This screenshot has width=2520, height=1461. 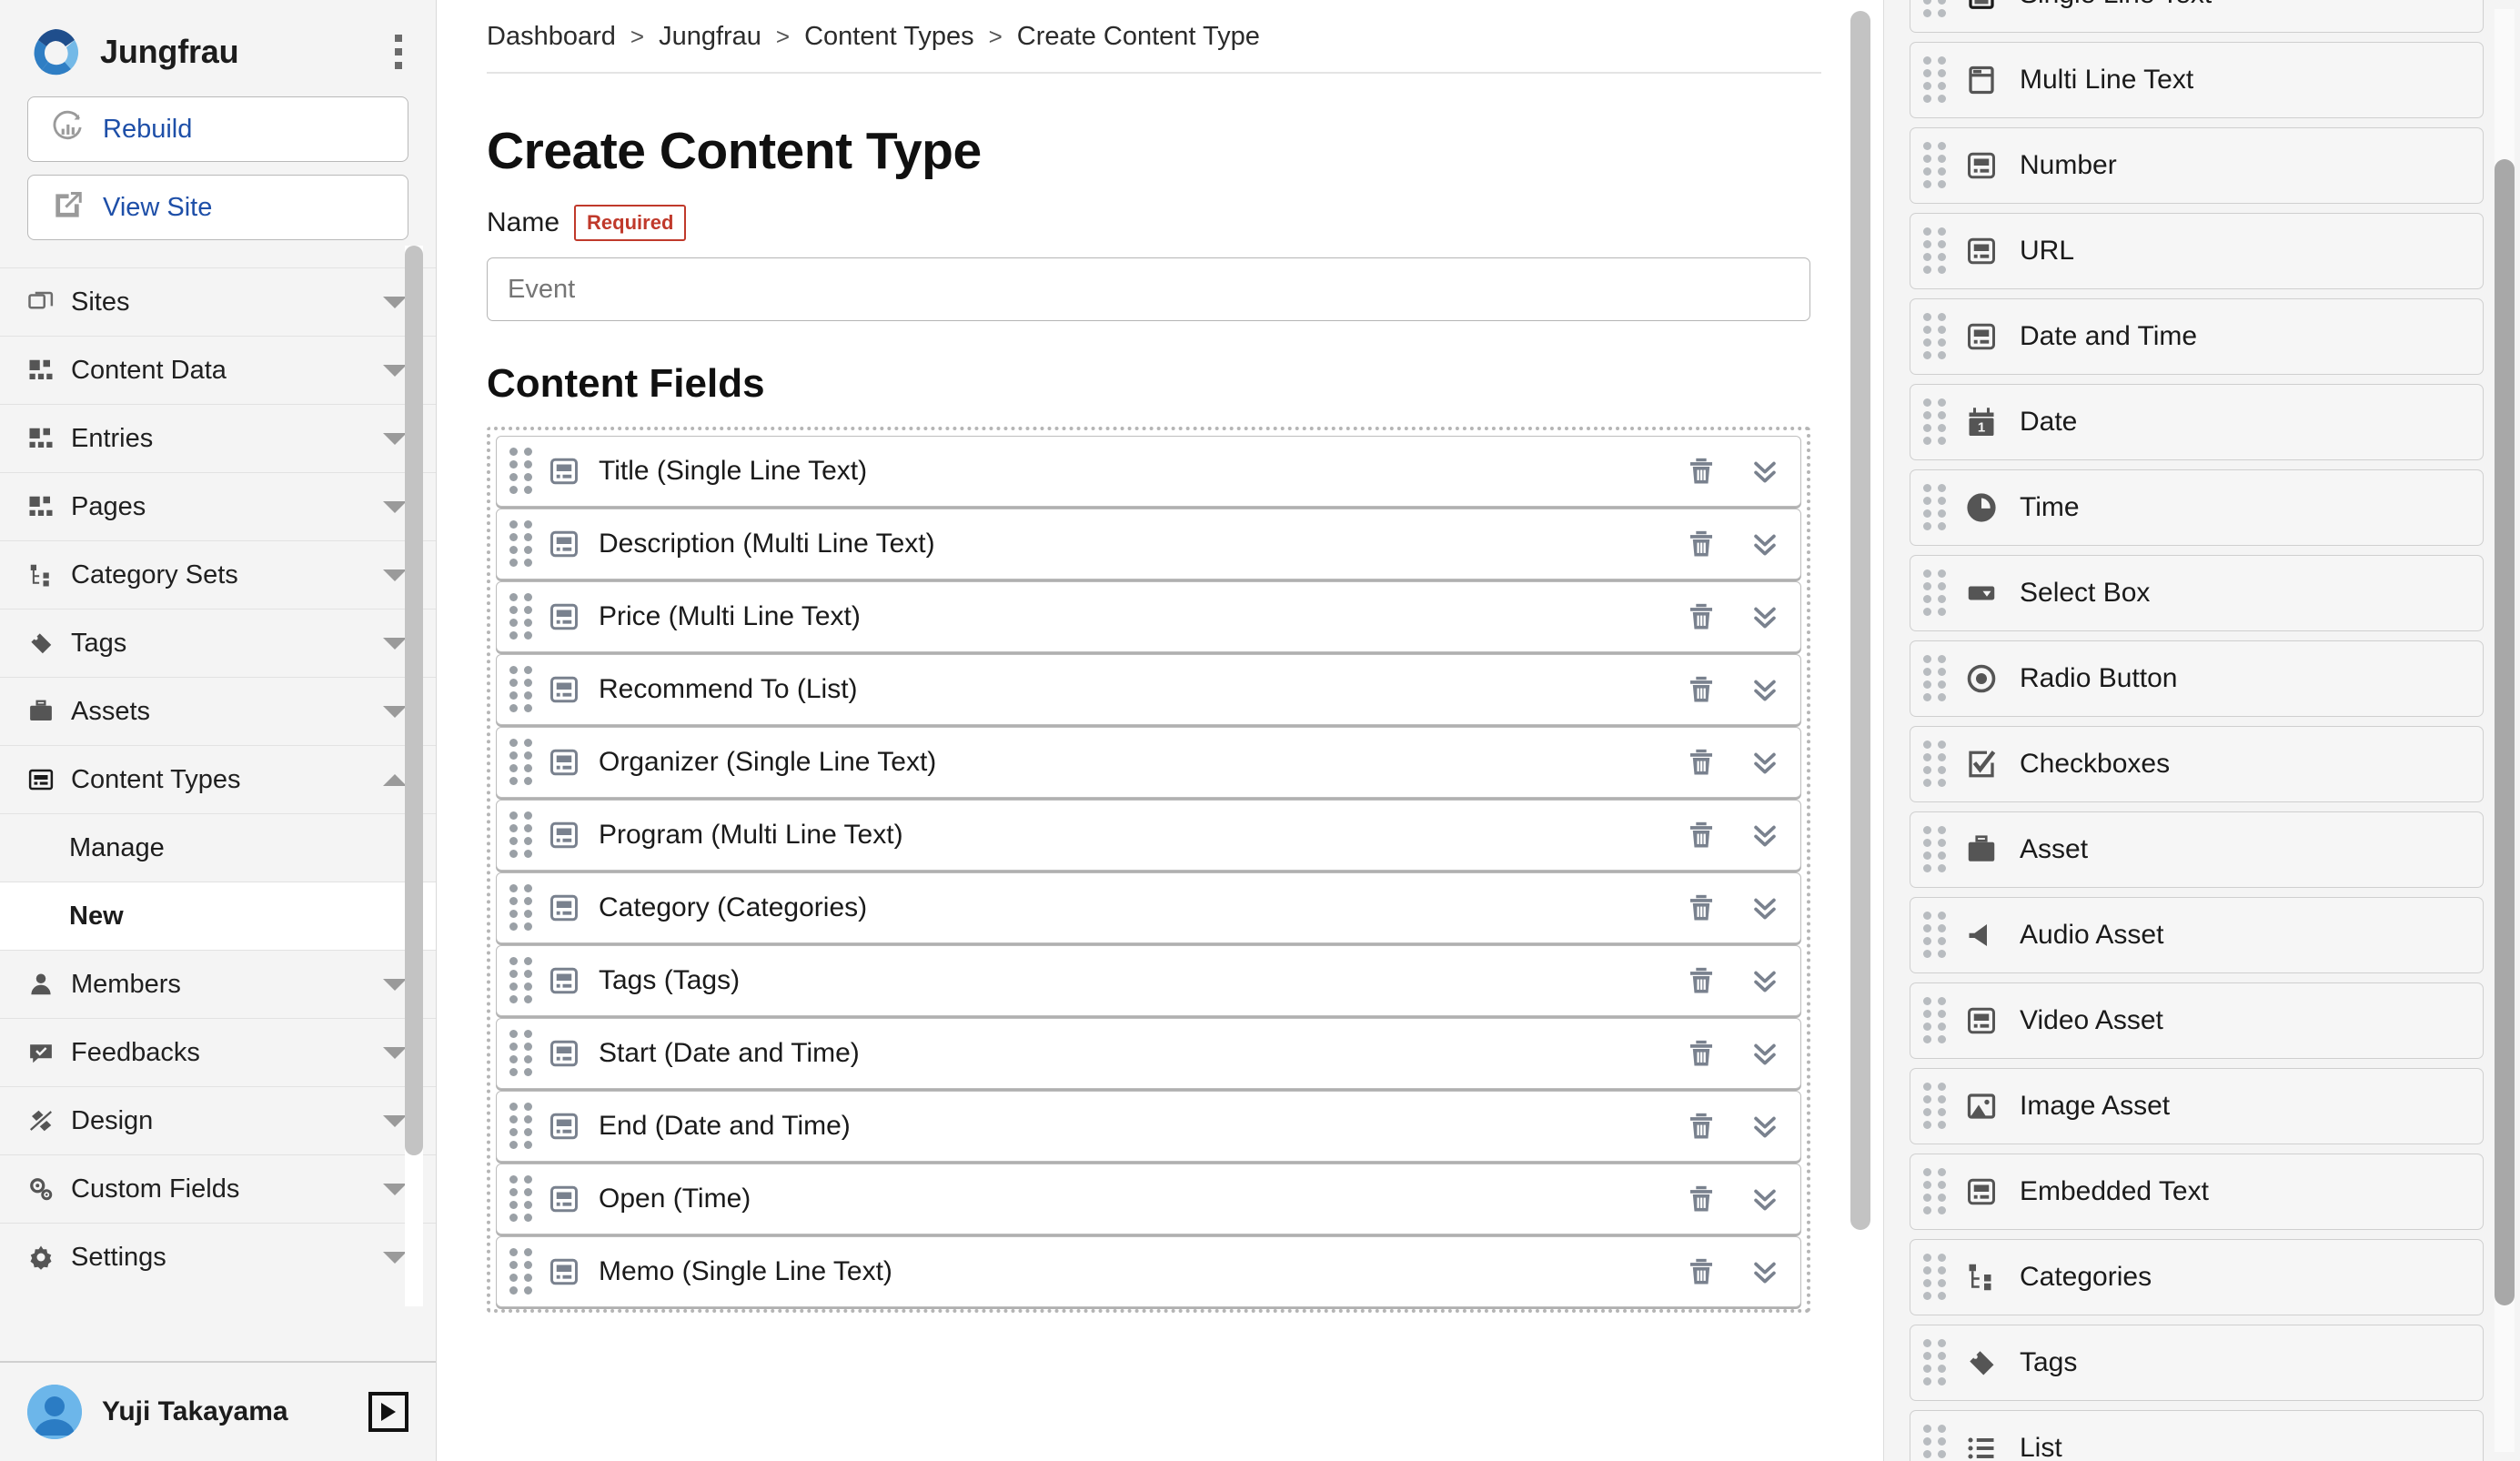 I want to click on sidebar-scrollbar-thumb, so click(x=414, y=700).